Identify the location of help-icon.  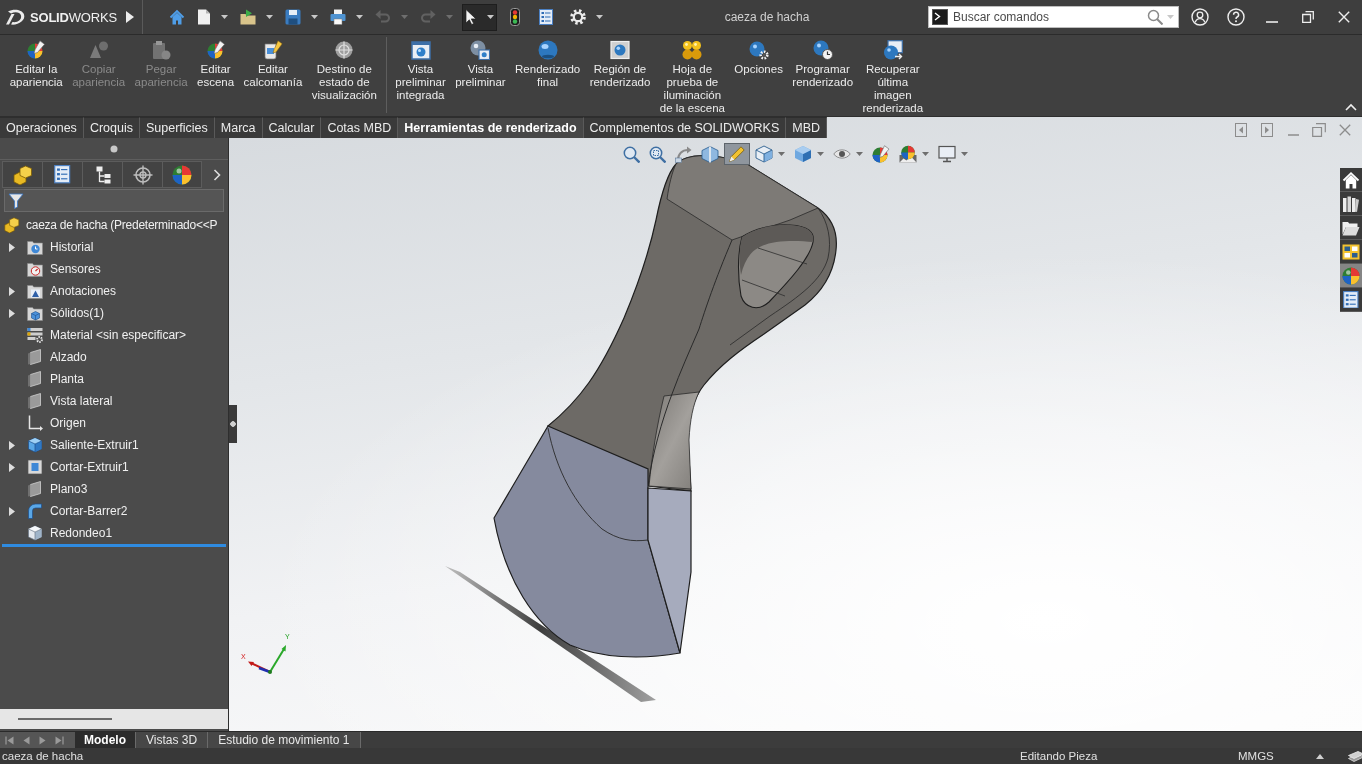
(1236, 17).